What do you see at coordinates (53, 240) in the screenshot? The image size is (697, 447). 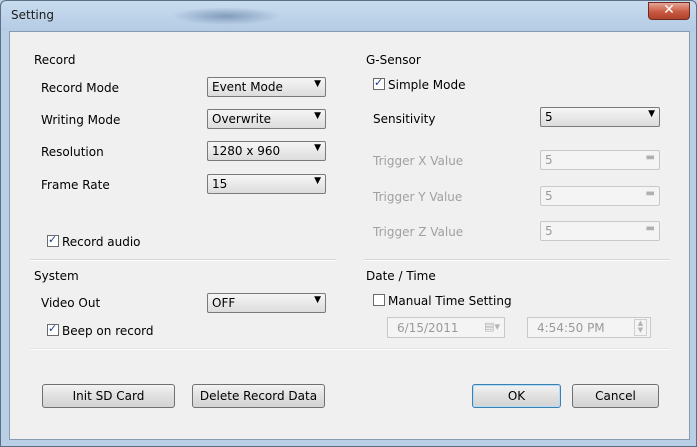 I see `record-audio-checkbox` at bounding box center [53, 240].